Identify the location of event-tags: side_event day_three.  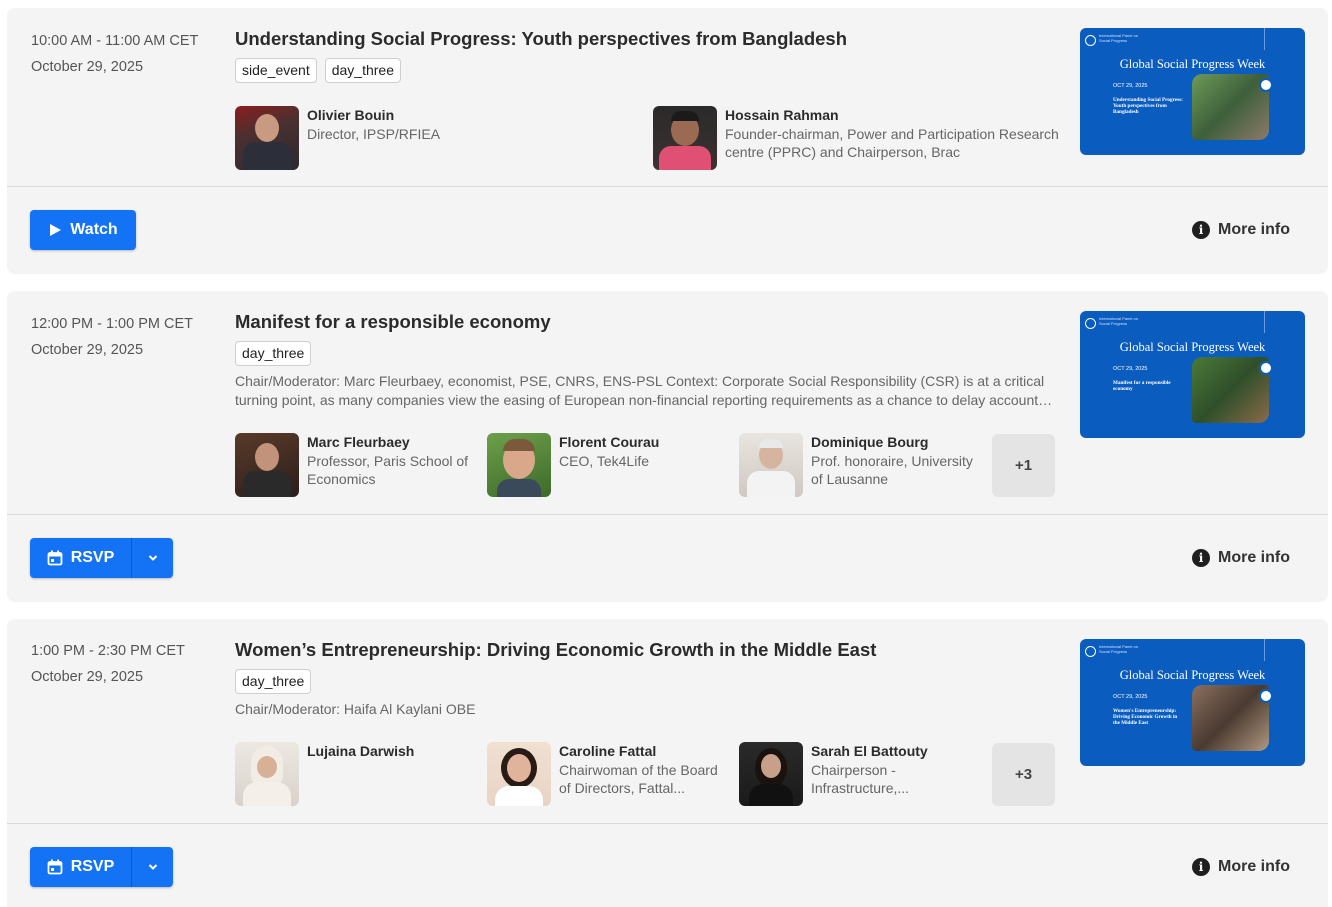
(318, 70).